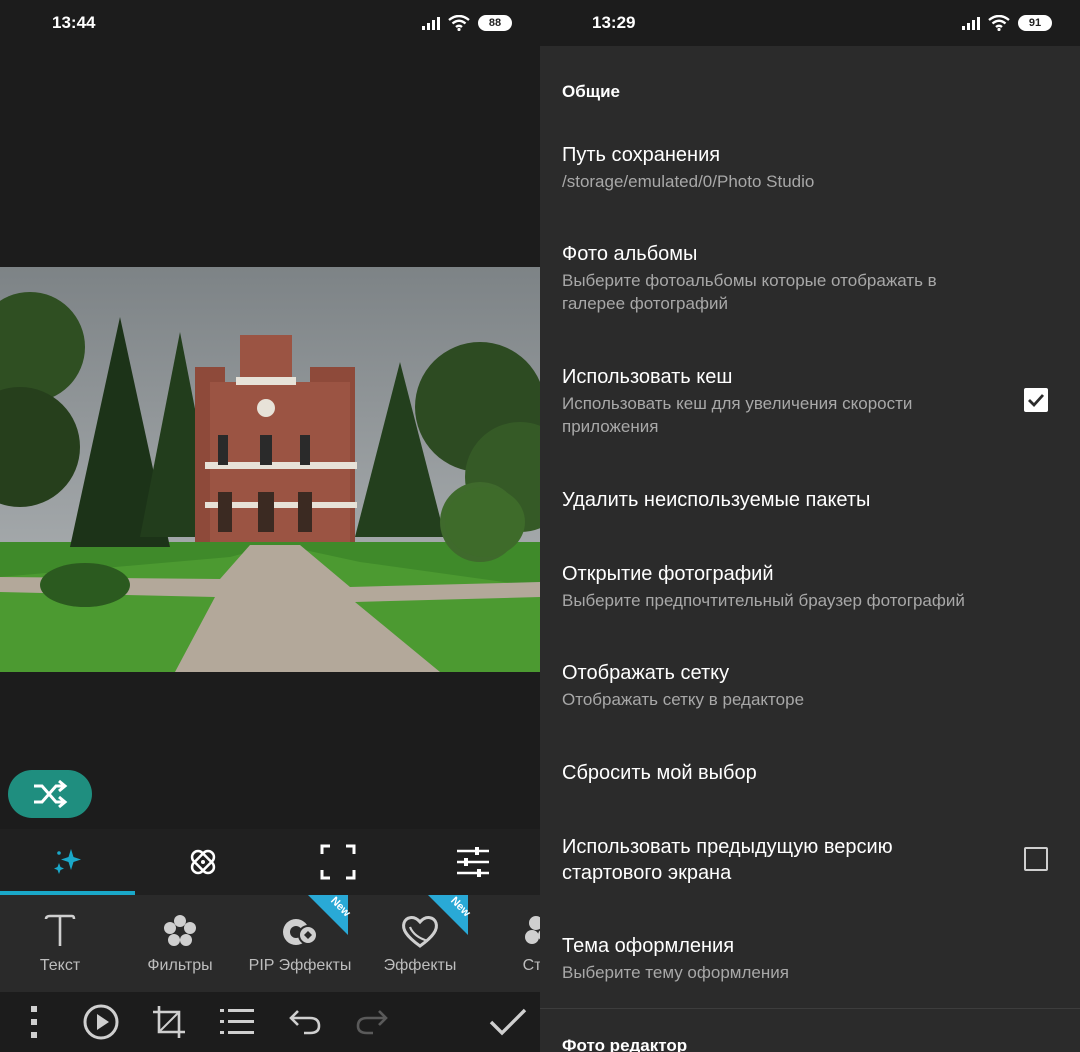 This screenshot has height=1052, width=1080. What do you see at coordinates (647, 377) in the screenshot?
I see `setting-title: Использовать кеш` at bounding box center [647, 377].